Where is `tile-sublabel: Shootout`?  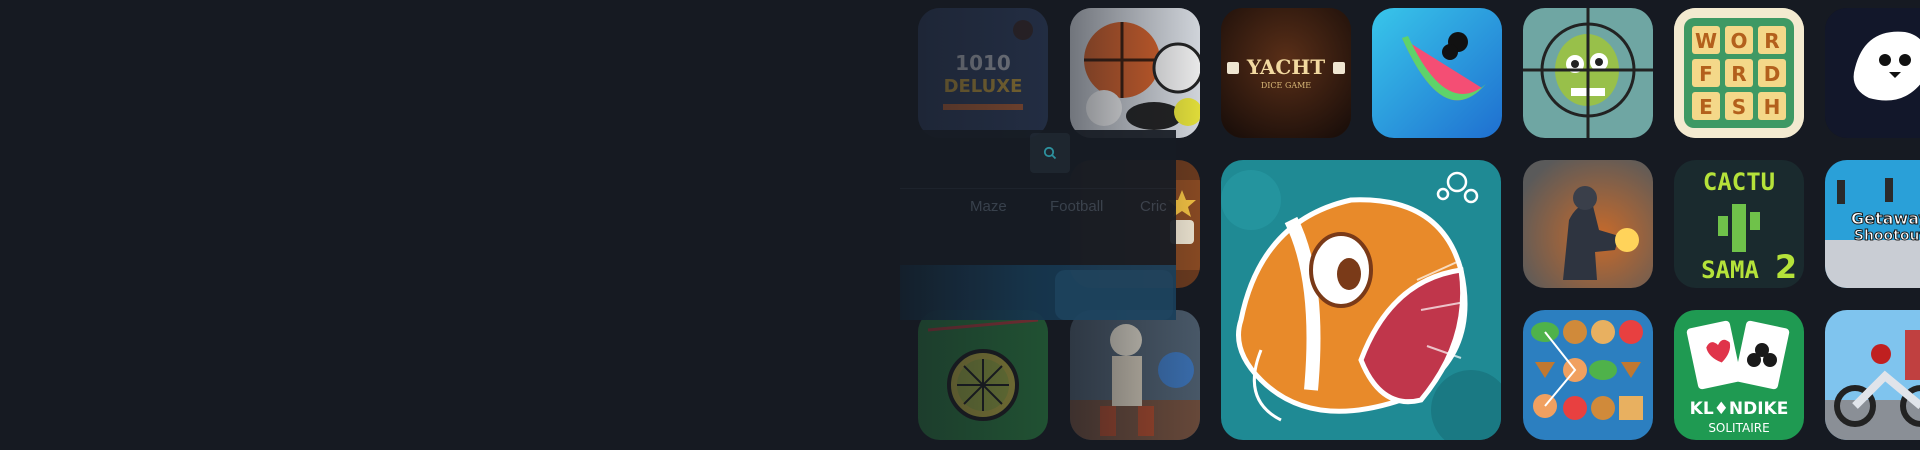 tile-sublabel: Shootout is located at coordinates (1887, 236).